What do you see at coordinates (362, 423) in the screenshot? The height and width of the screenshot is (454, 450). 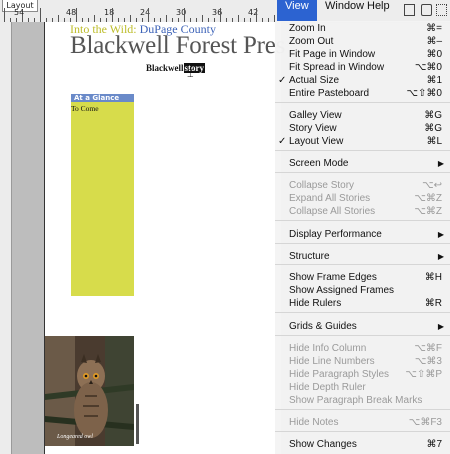 I see `menu-item-hide-notes: Hide Notes ⌥⌘F3` at bounding box center [362, 423].